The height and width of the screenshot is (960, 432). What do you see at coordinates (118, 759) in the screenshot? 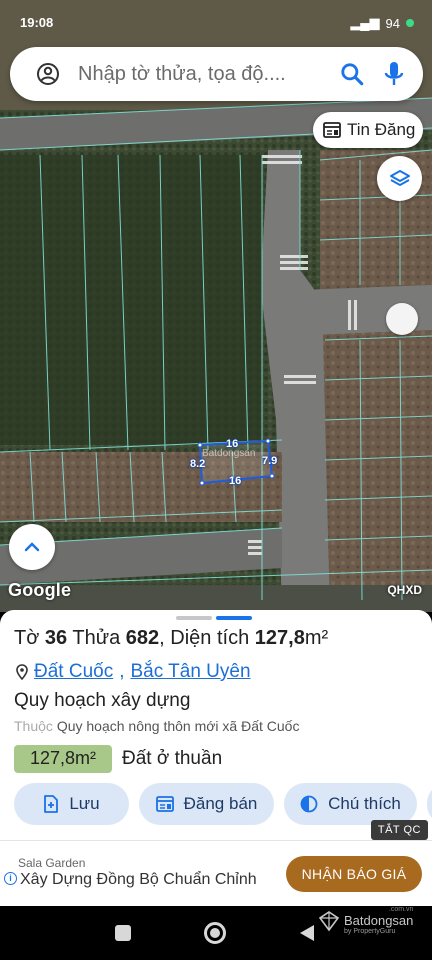
I see `land-use-row: 127,8m² Đất ở thuần` at bounding box center [118, 759].